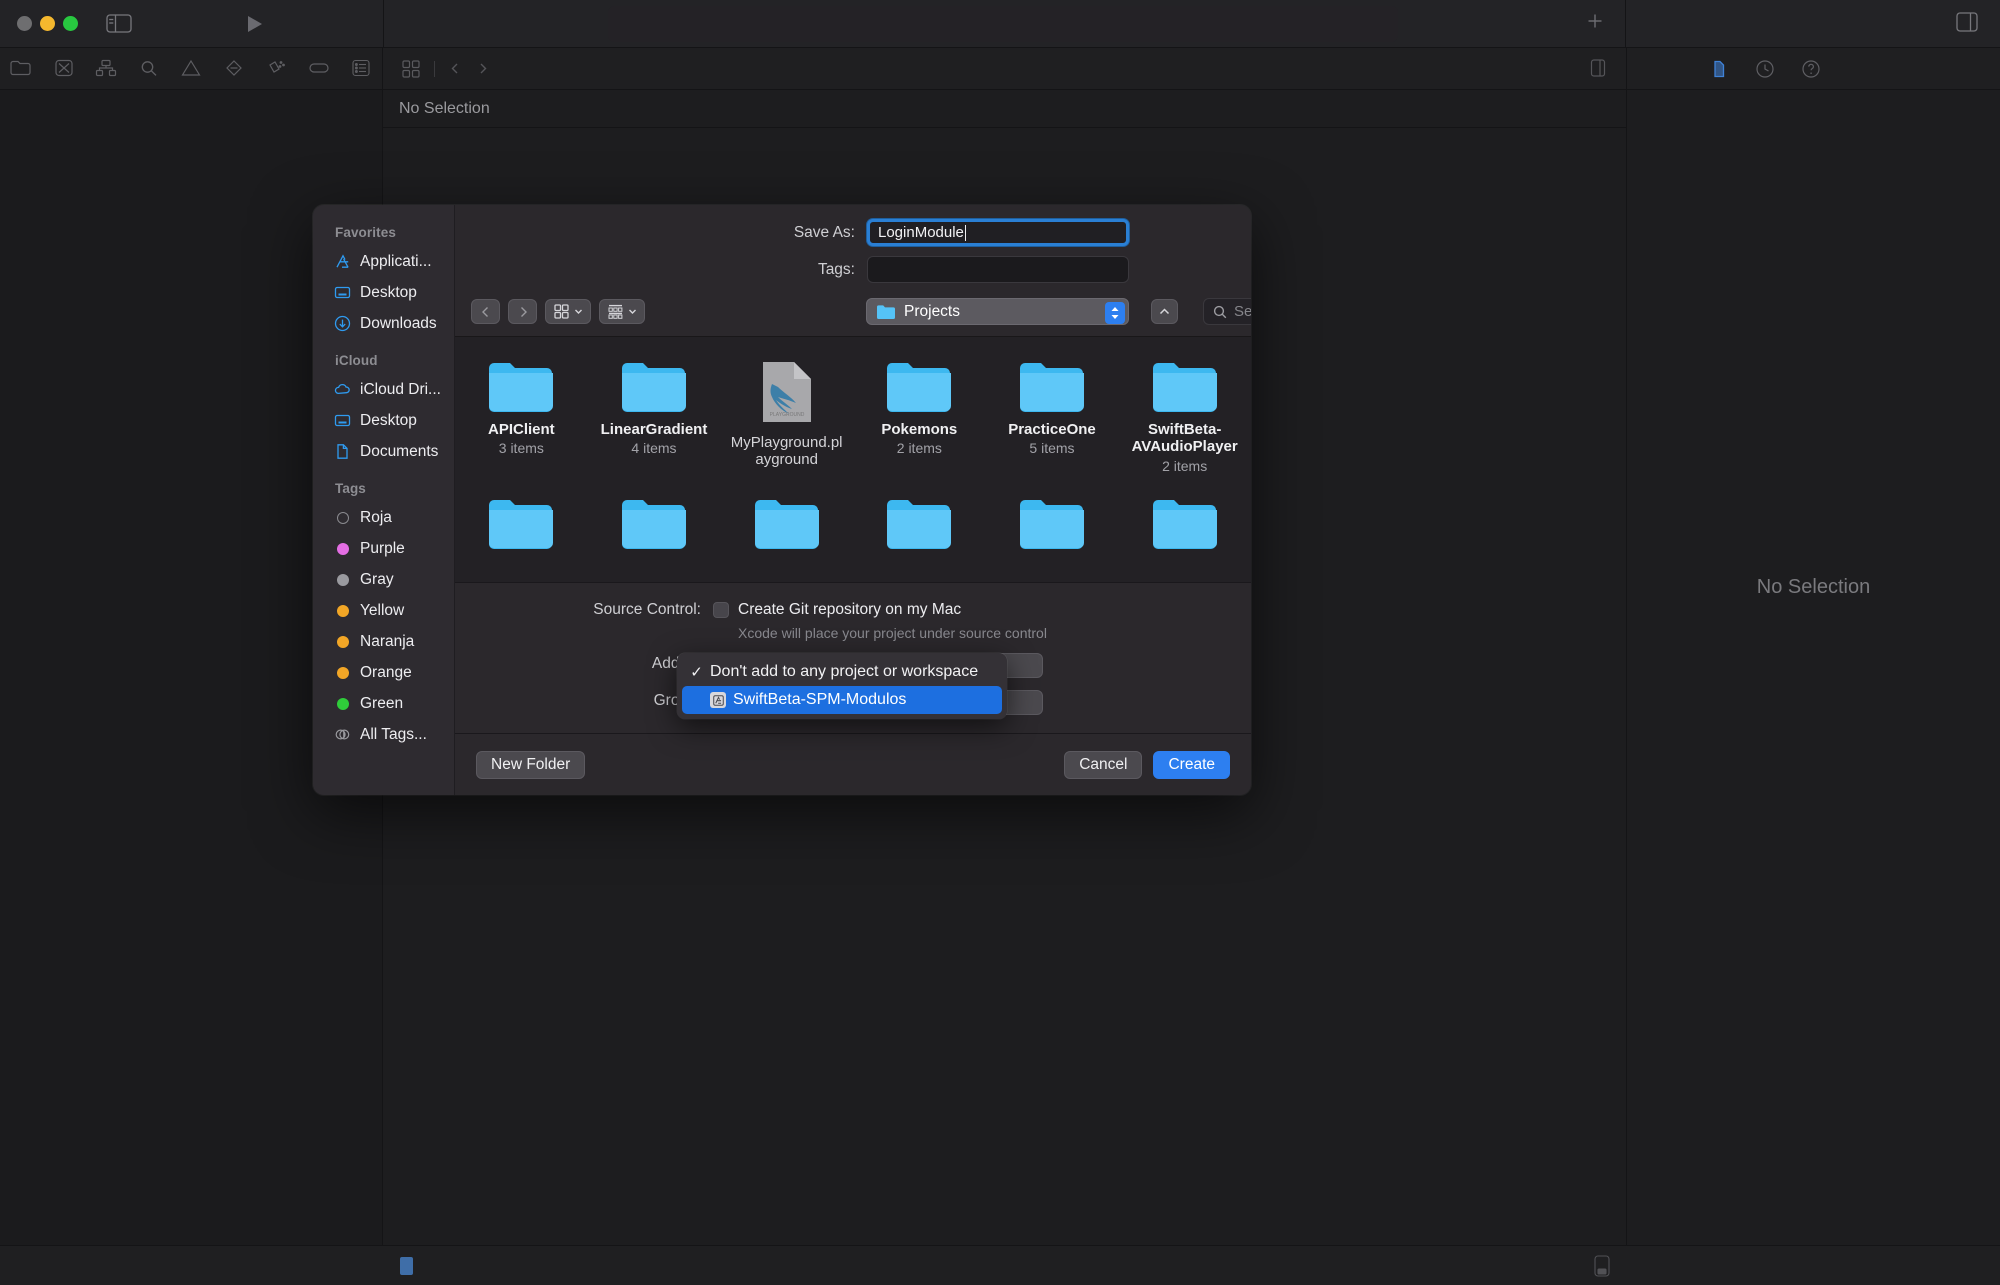  Describe the element at coordinates (1602, 1265) in the screenshot. I see `debug-area-toggle-icon` at that location.